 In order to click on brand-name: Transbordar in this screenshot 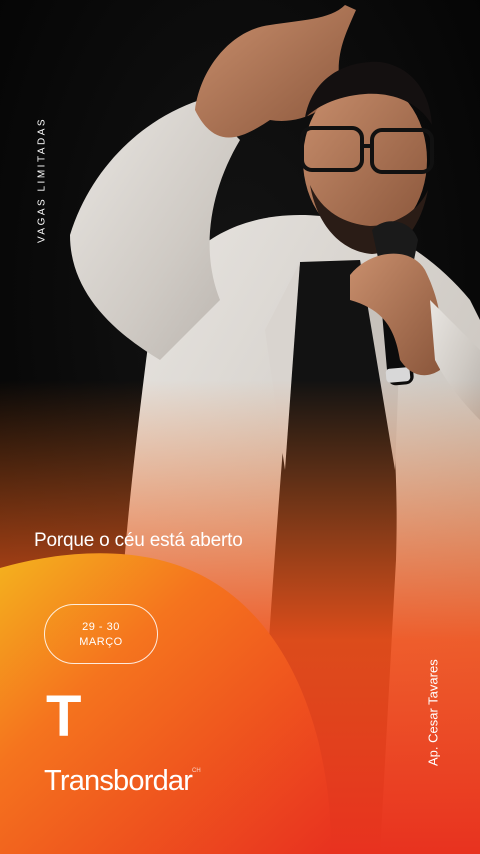, I will do `click(118, 781)`.